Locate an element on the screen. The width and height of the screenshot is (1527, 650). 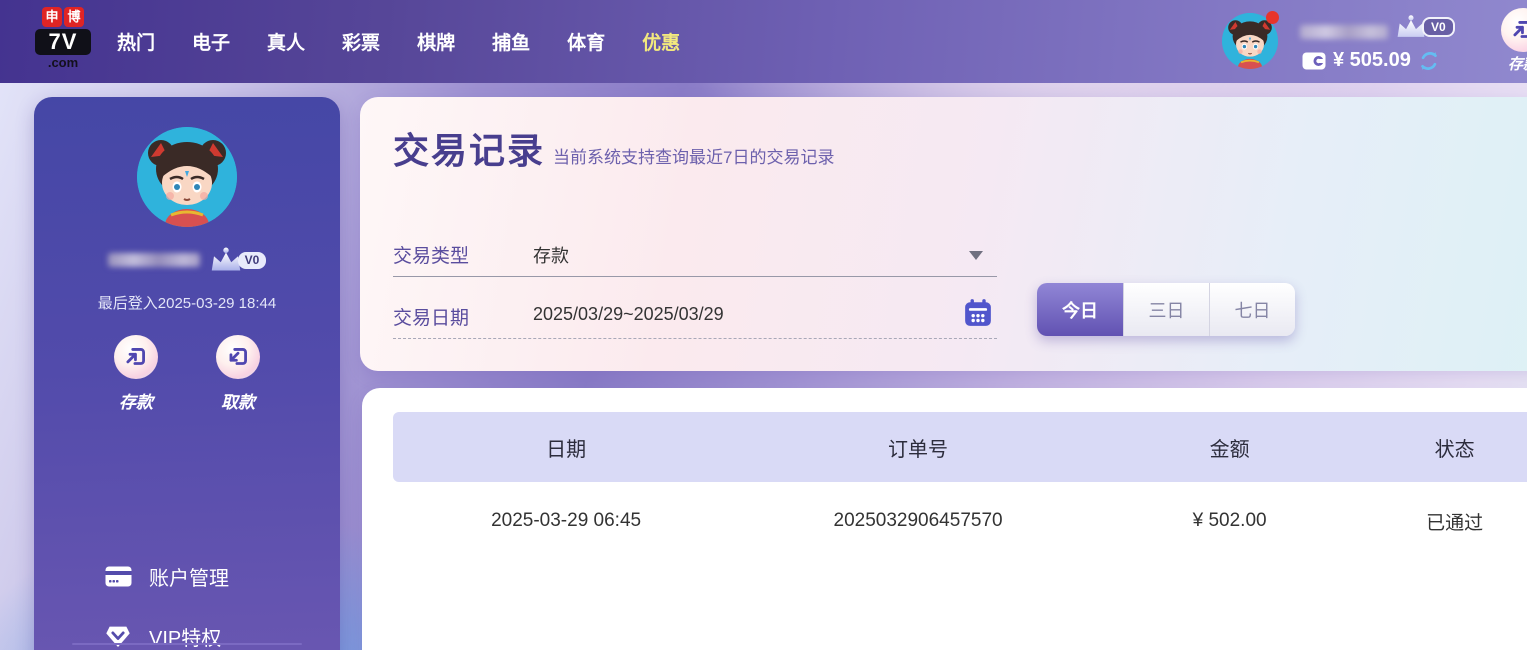
page-title: 交易记录 is located at coordinates (469, 150).